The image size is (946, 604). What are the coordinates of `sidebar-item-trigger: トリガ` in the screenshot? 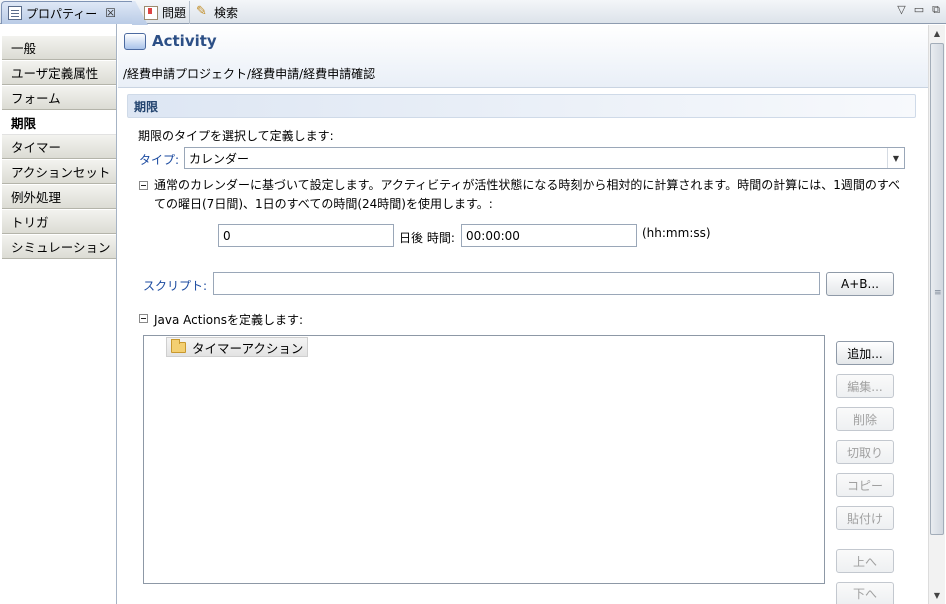 It's located at (59, 222).